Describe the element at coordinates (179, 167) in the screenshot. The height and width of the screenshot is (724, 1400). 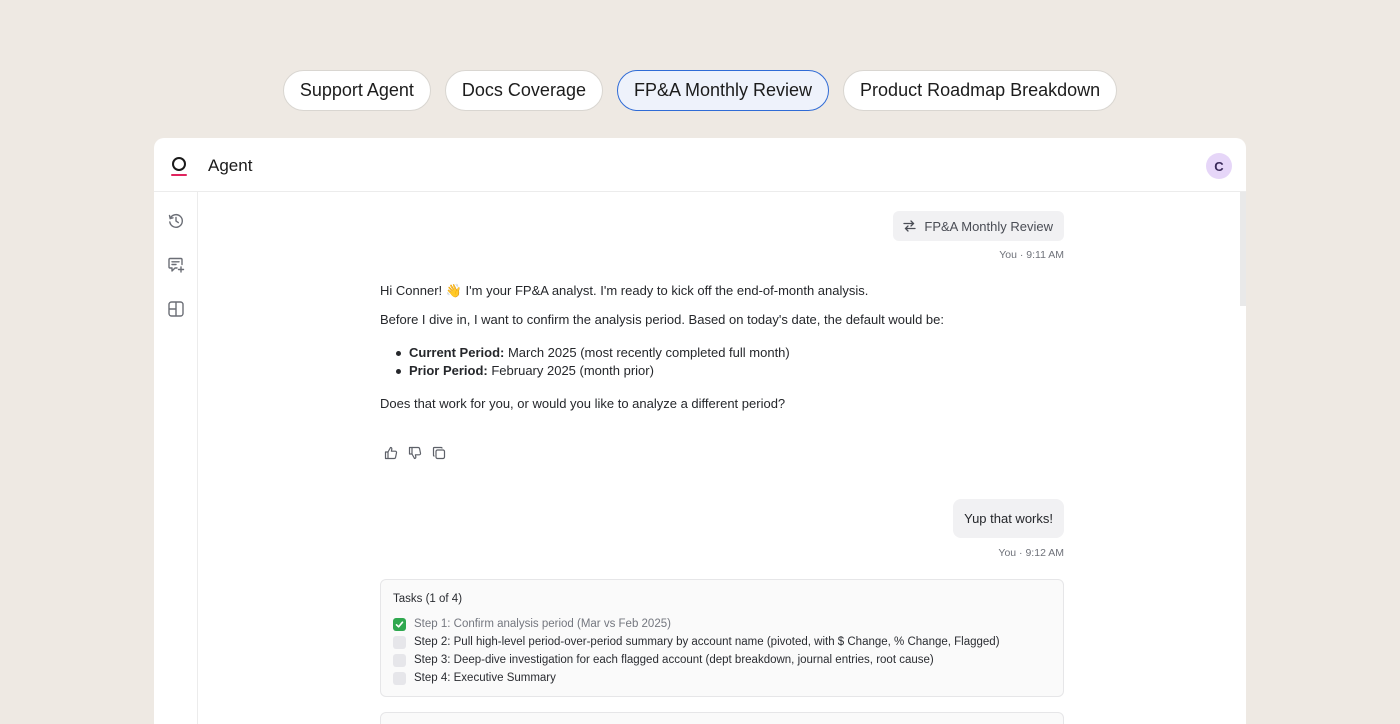
I see `logo-icon` at that location.